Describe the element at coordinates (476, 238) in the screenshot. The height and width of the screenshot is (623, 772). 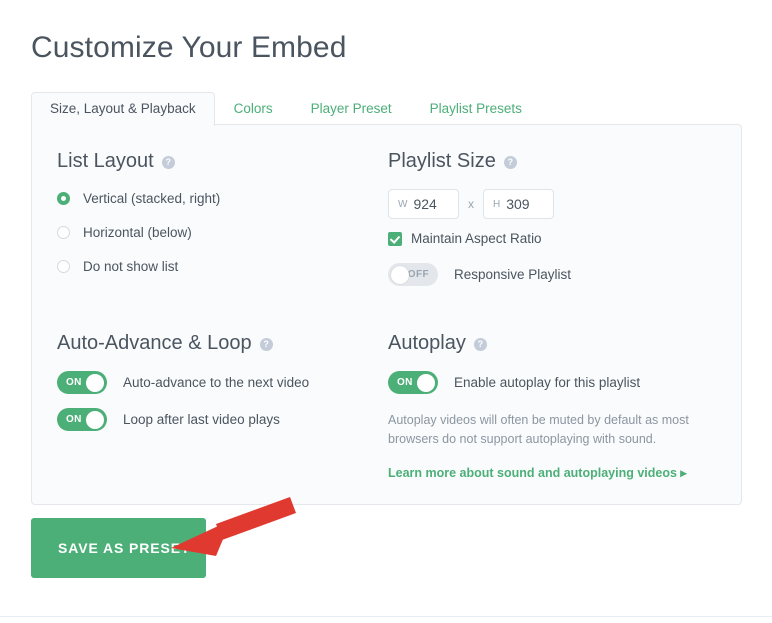
I see `checkbox-label: Maintain Aspect Ratio` at that location.